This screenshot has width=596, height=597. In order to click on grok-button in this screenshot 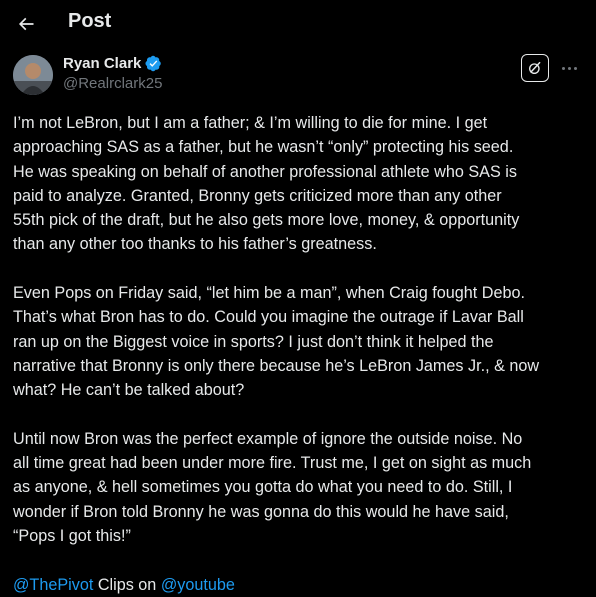, I will do `click(535, 68)`.